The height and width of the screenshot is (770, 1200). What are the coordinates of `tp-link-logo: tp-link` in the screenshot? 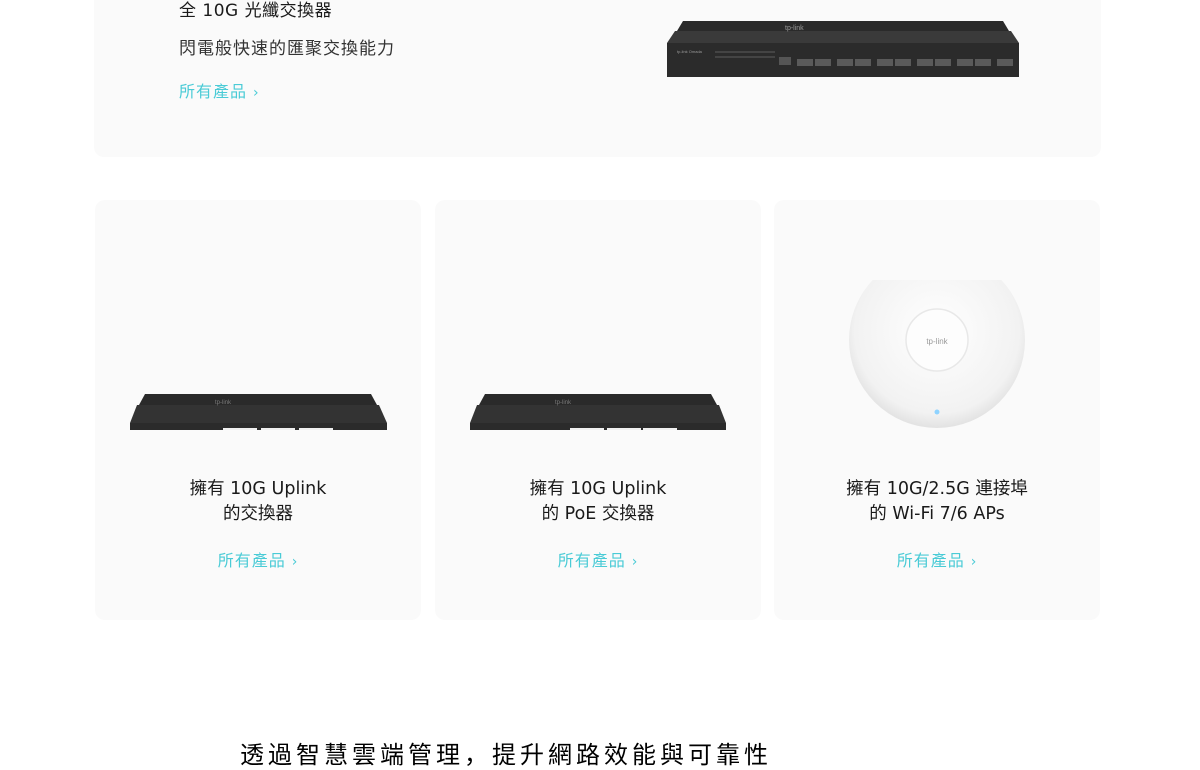 It's located at (937, 341).